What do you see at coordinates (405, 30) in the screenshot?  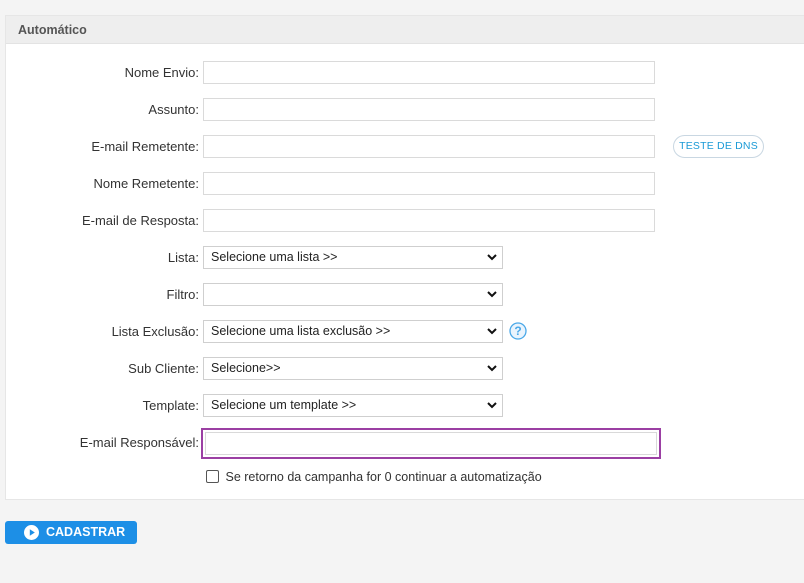 I see `panel-title: Automático` at bounding box center [405, 30].